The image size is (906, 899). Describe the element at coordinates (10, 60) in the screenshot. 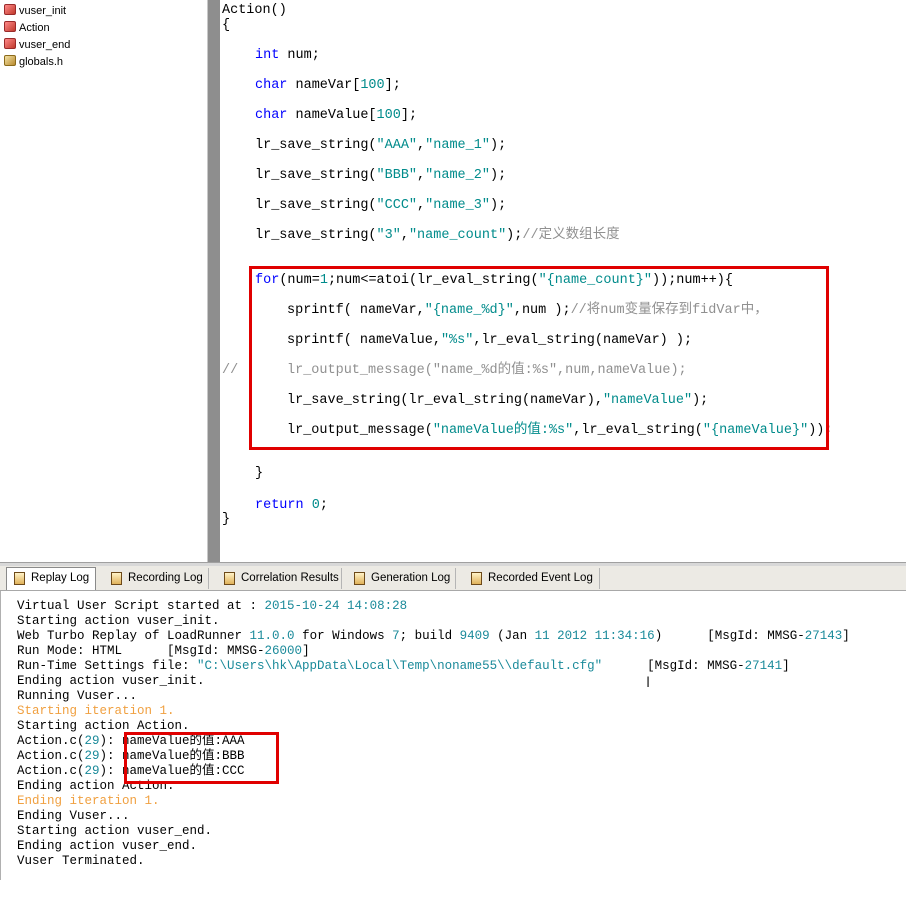

I see `header-file-icon` at that location.